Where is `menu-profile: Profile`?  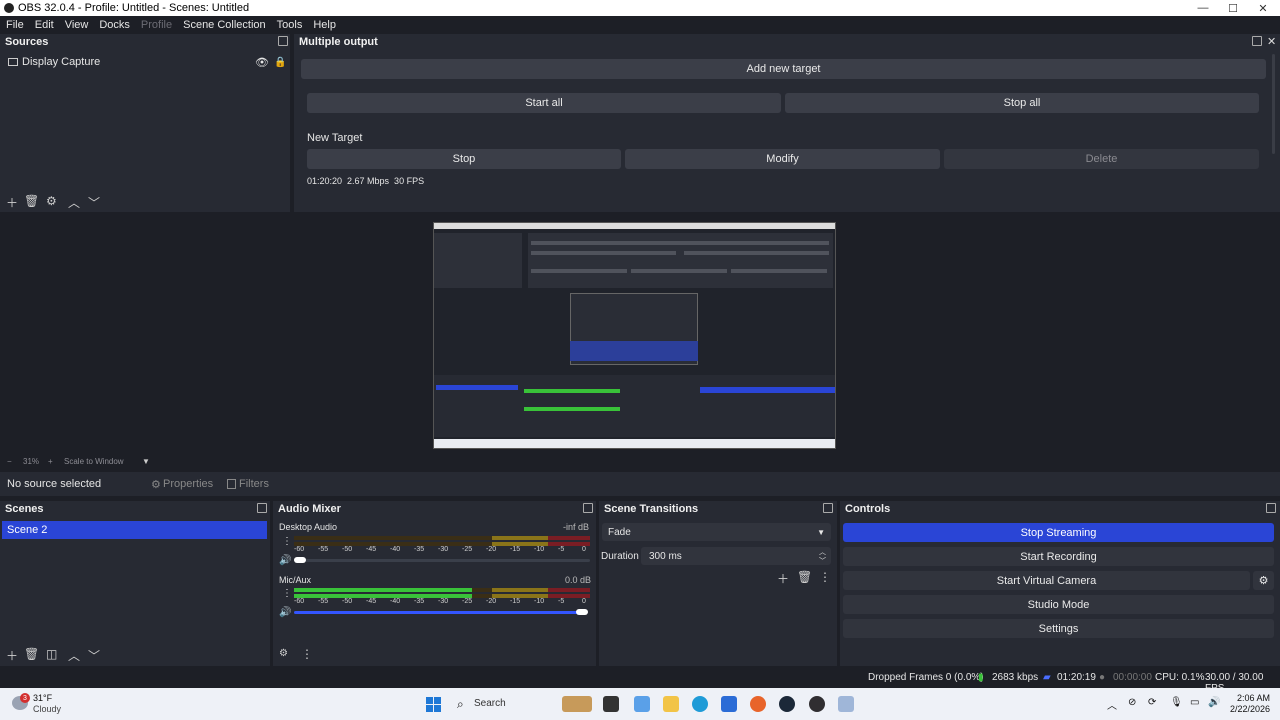 menu-profile: Profile is located at coordinates (156, 25).